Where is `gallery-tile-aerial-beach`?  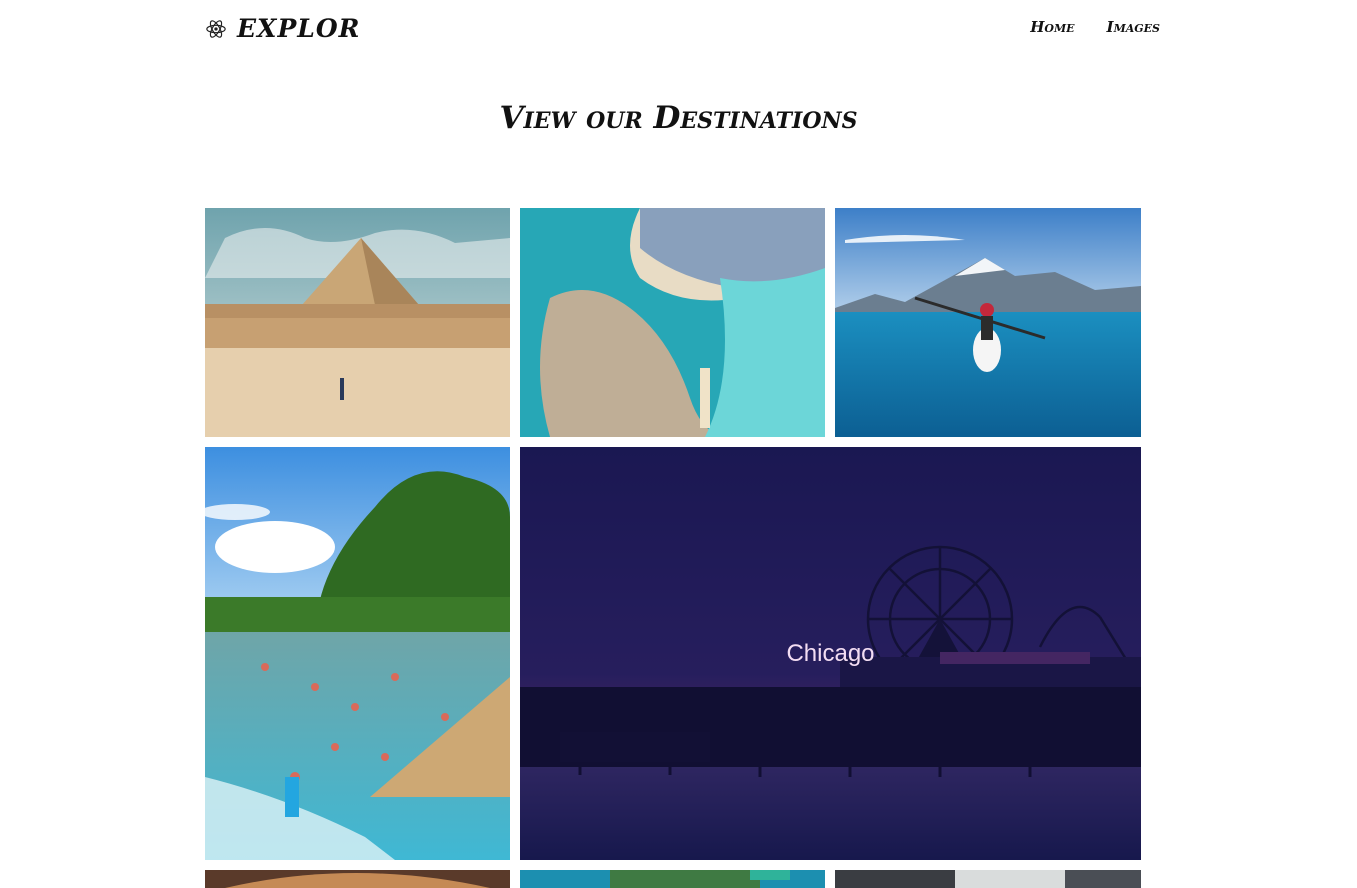
gallery-tile-aerial-beach is located at coordinates (672, 322).